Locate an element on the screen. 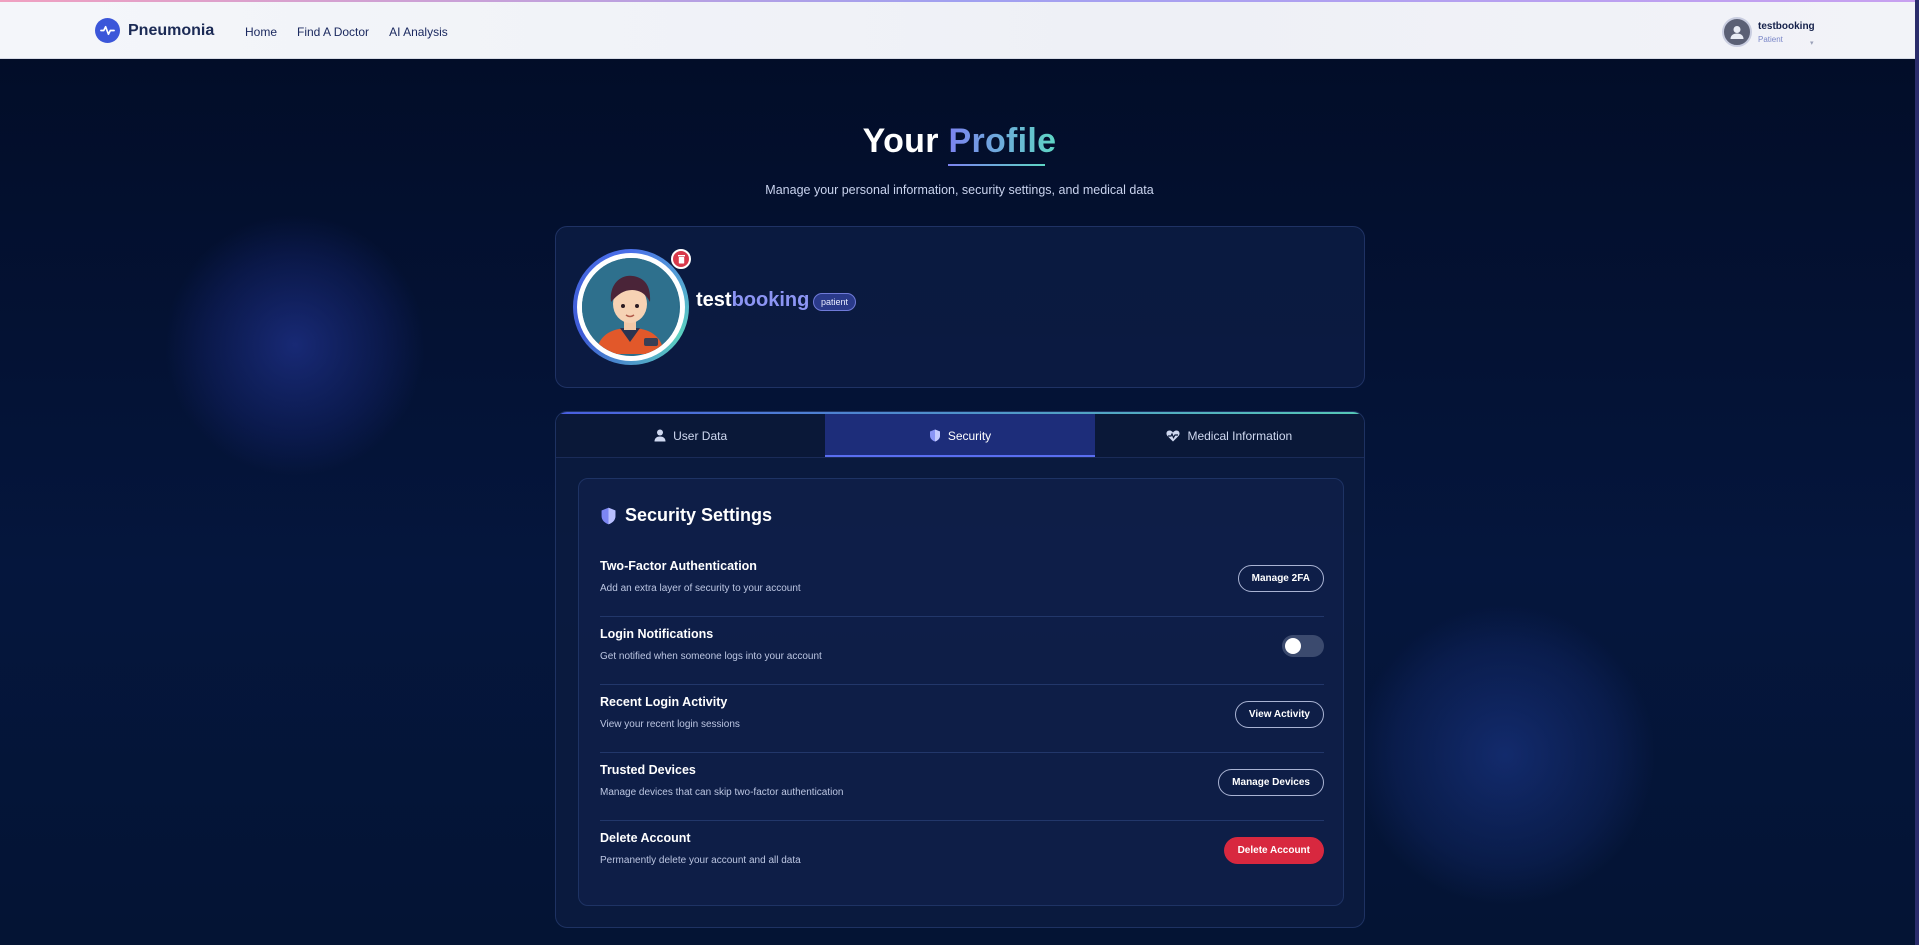 This screenshot has width=1919, height=945. manage-devices-button: Manage Devices is located at coordinates (1271, 782).